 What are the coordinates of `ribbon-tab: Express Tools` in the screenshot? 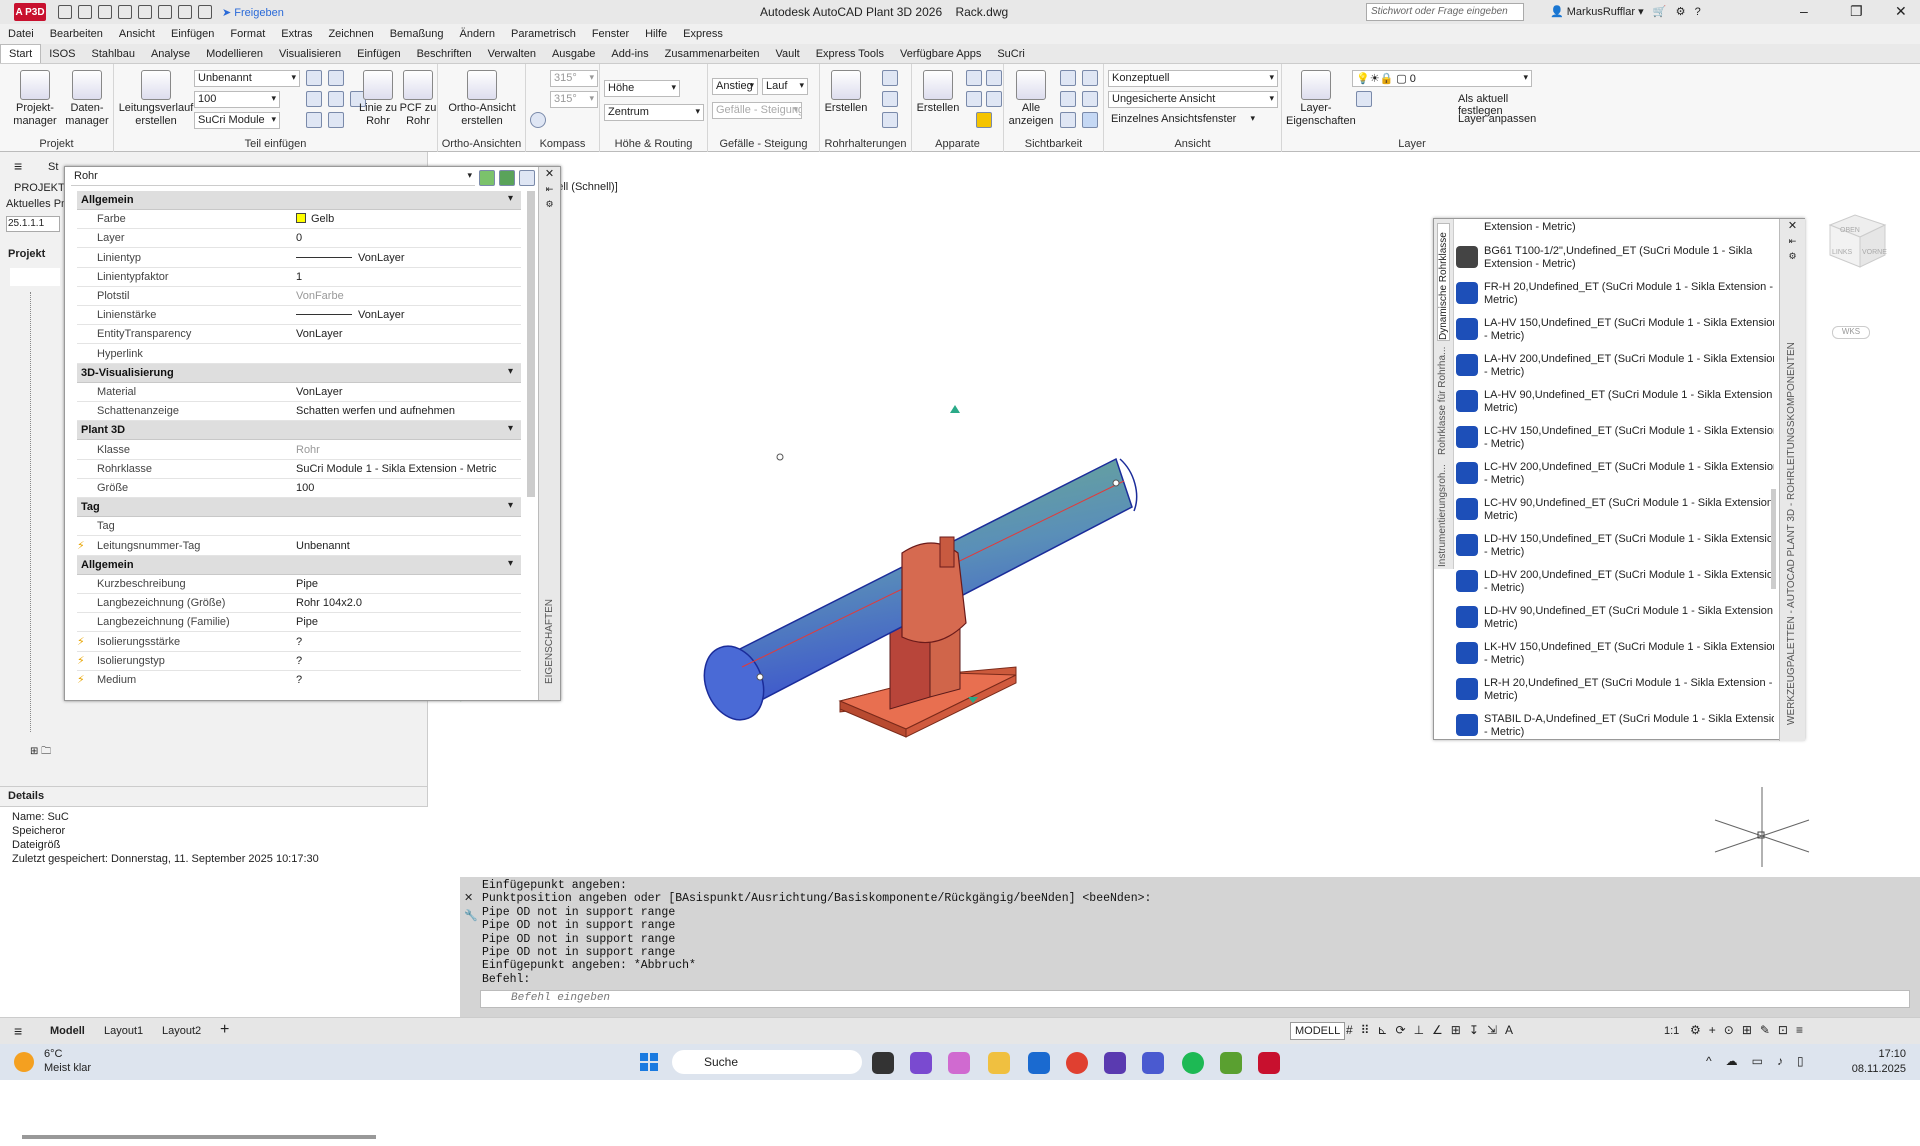 It's located at (850, 54).